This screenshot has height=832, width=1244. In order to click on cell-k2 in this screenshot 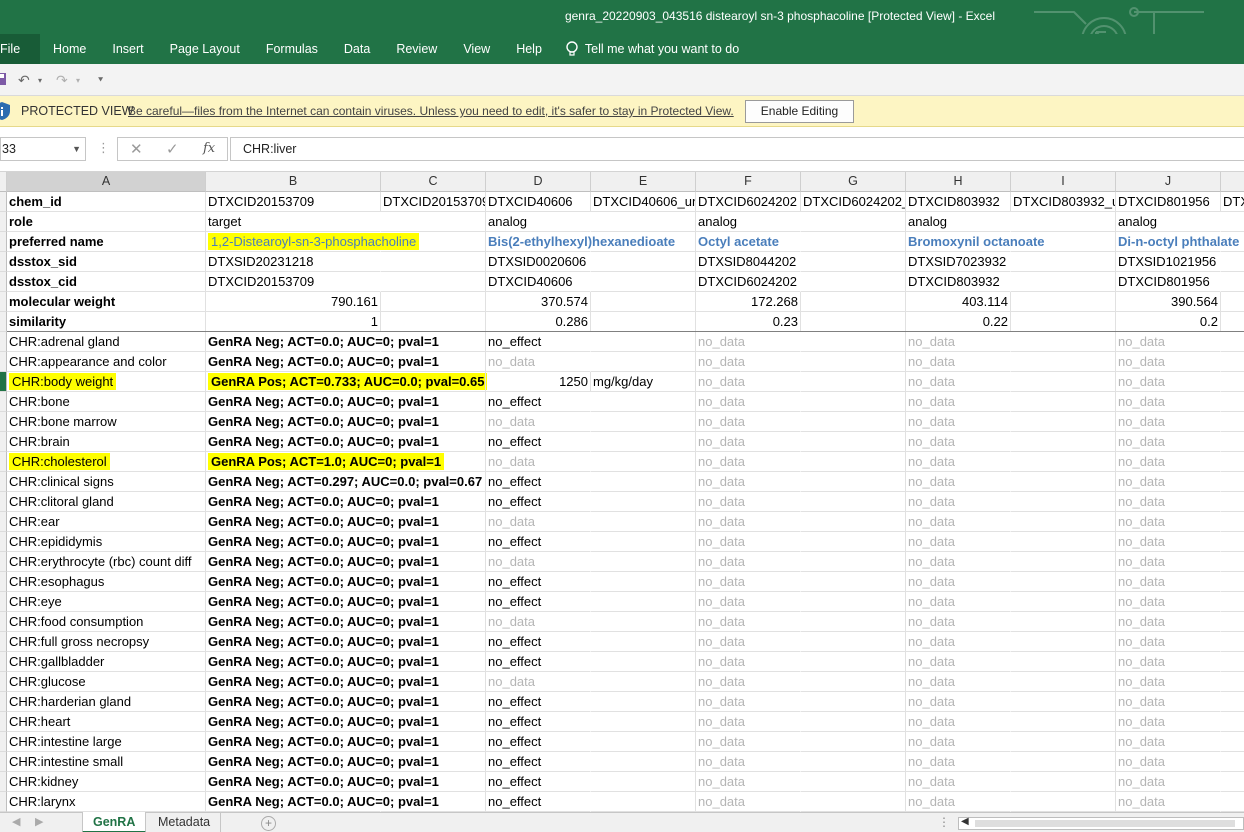, I will do `click(1232, 222)`.